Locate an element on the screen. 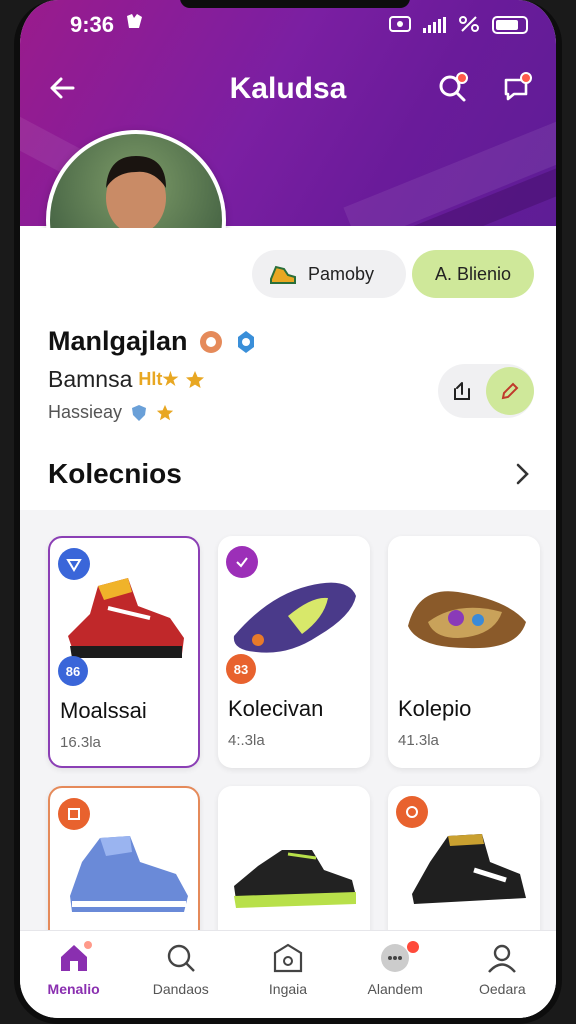 This screenshot has width=576, height=1024. sim-icon is located at coordinates (400, 25).